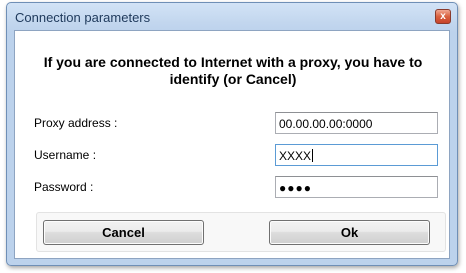 The width and height of the screenshot is (466, 273). Describe the element at coordinates (326, 124) in the screenshot. I see `proxy-address-value: 00.00.00.00:0000` at that location.